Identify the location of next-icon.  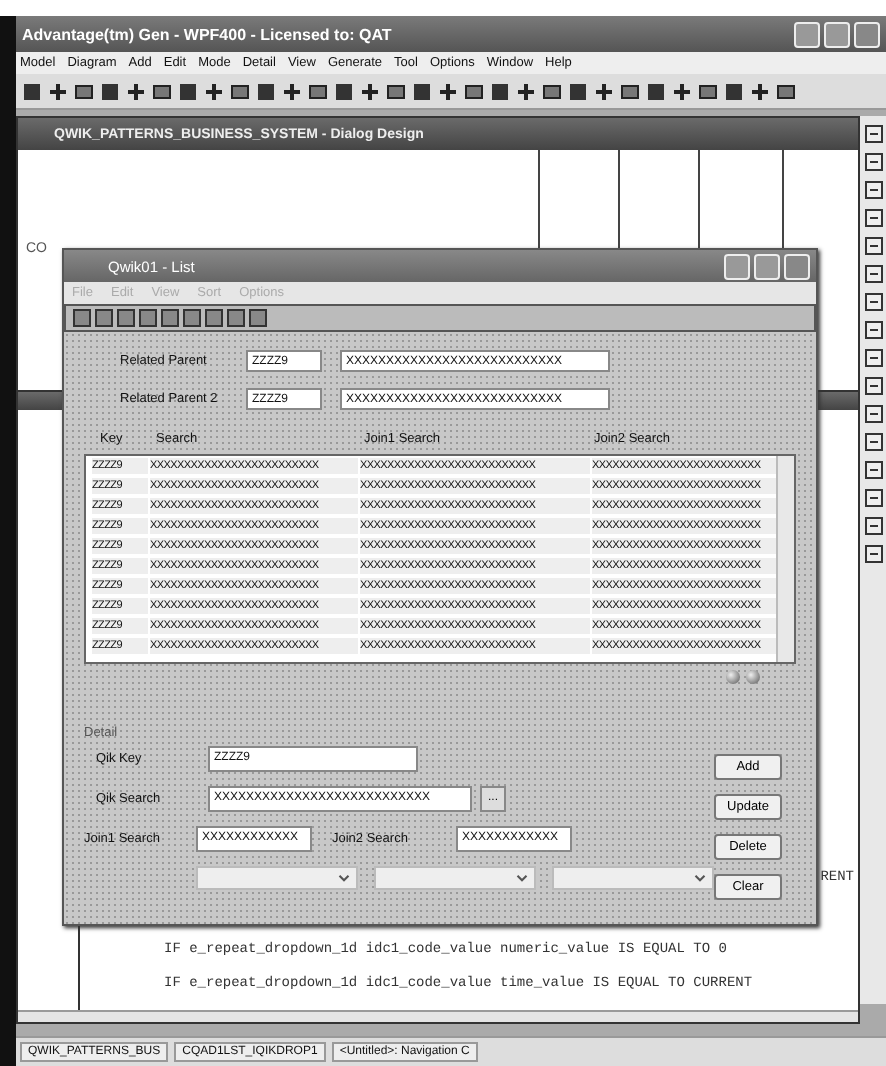
(753, 677).